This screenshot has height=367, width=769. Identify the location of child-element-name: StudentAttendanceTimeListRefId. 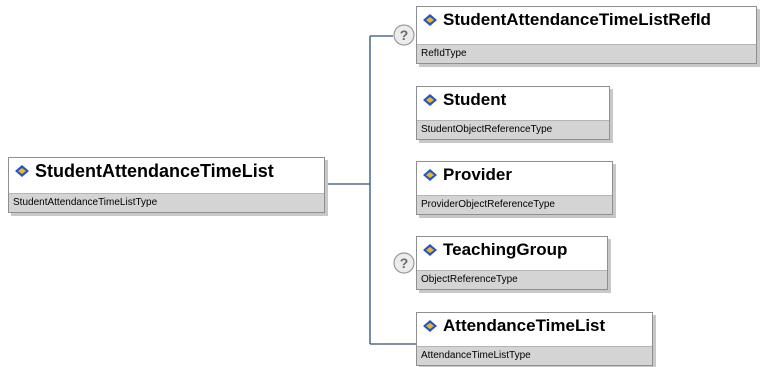
(577, 19).